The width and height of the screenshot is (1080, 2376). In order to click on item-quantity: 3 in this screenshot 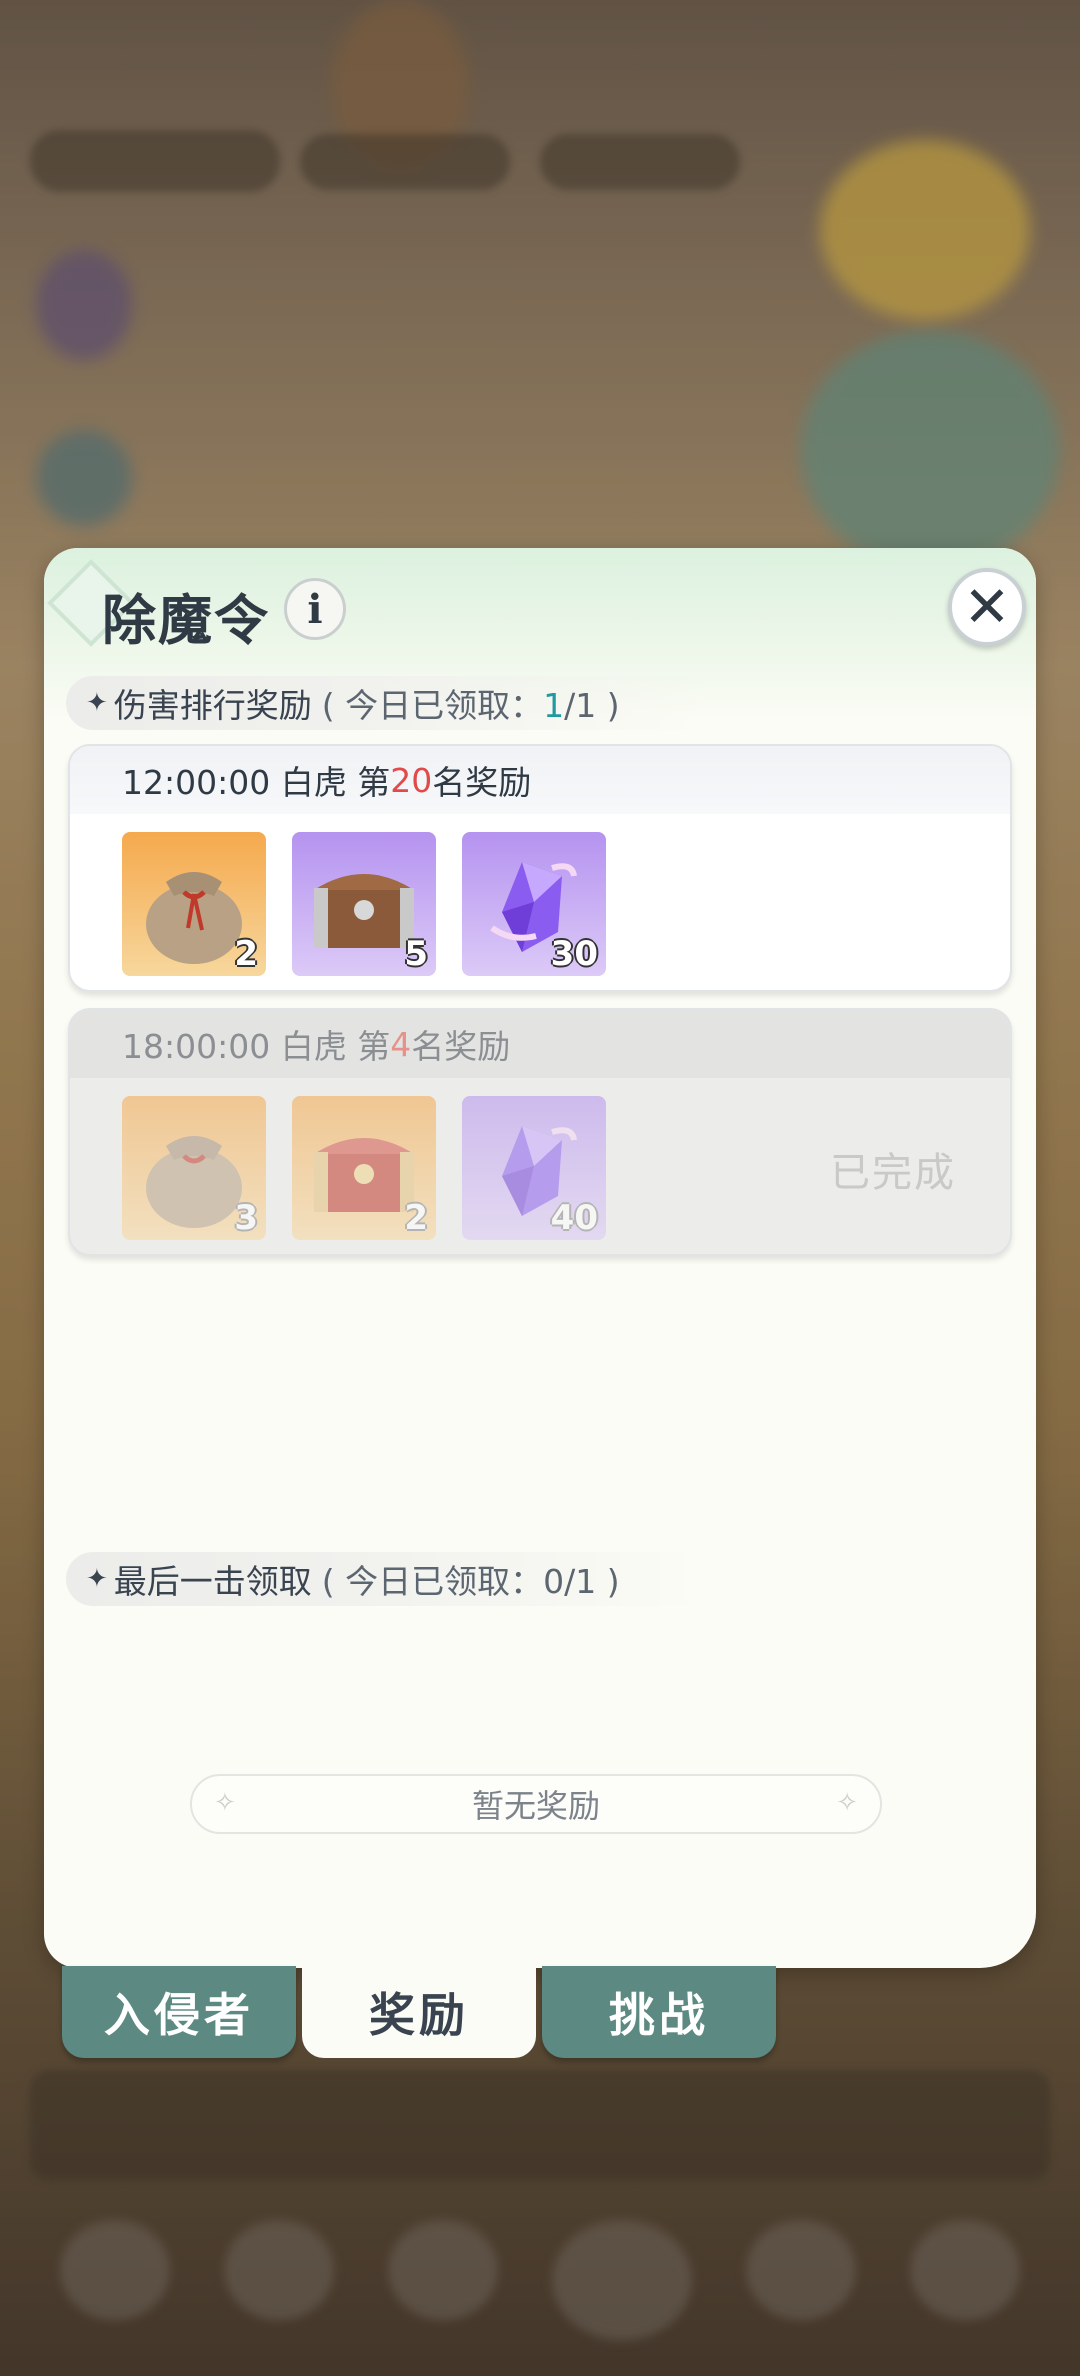, I will do `click(246, 1218)`.